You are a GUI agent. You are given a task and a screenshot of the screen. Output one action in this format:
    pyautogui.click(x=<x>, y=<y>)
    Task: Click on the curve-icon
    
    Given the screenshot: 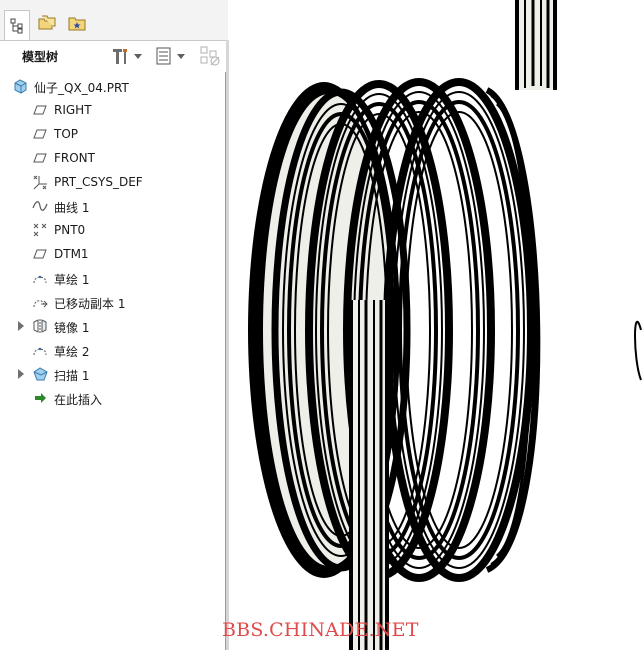 What is the action you would take?
    pyautogui.click(x=40, y=206)
    